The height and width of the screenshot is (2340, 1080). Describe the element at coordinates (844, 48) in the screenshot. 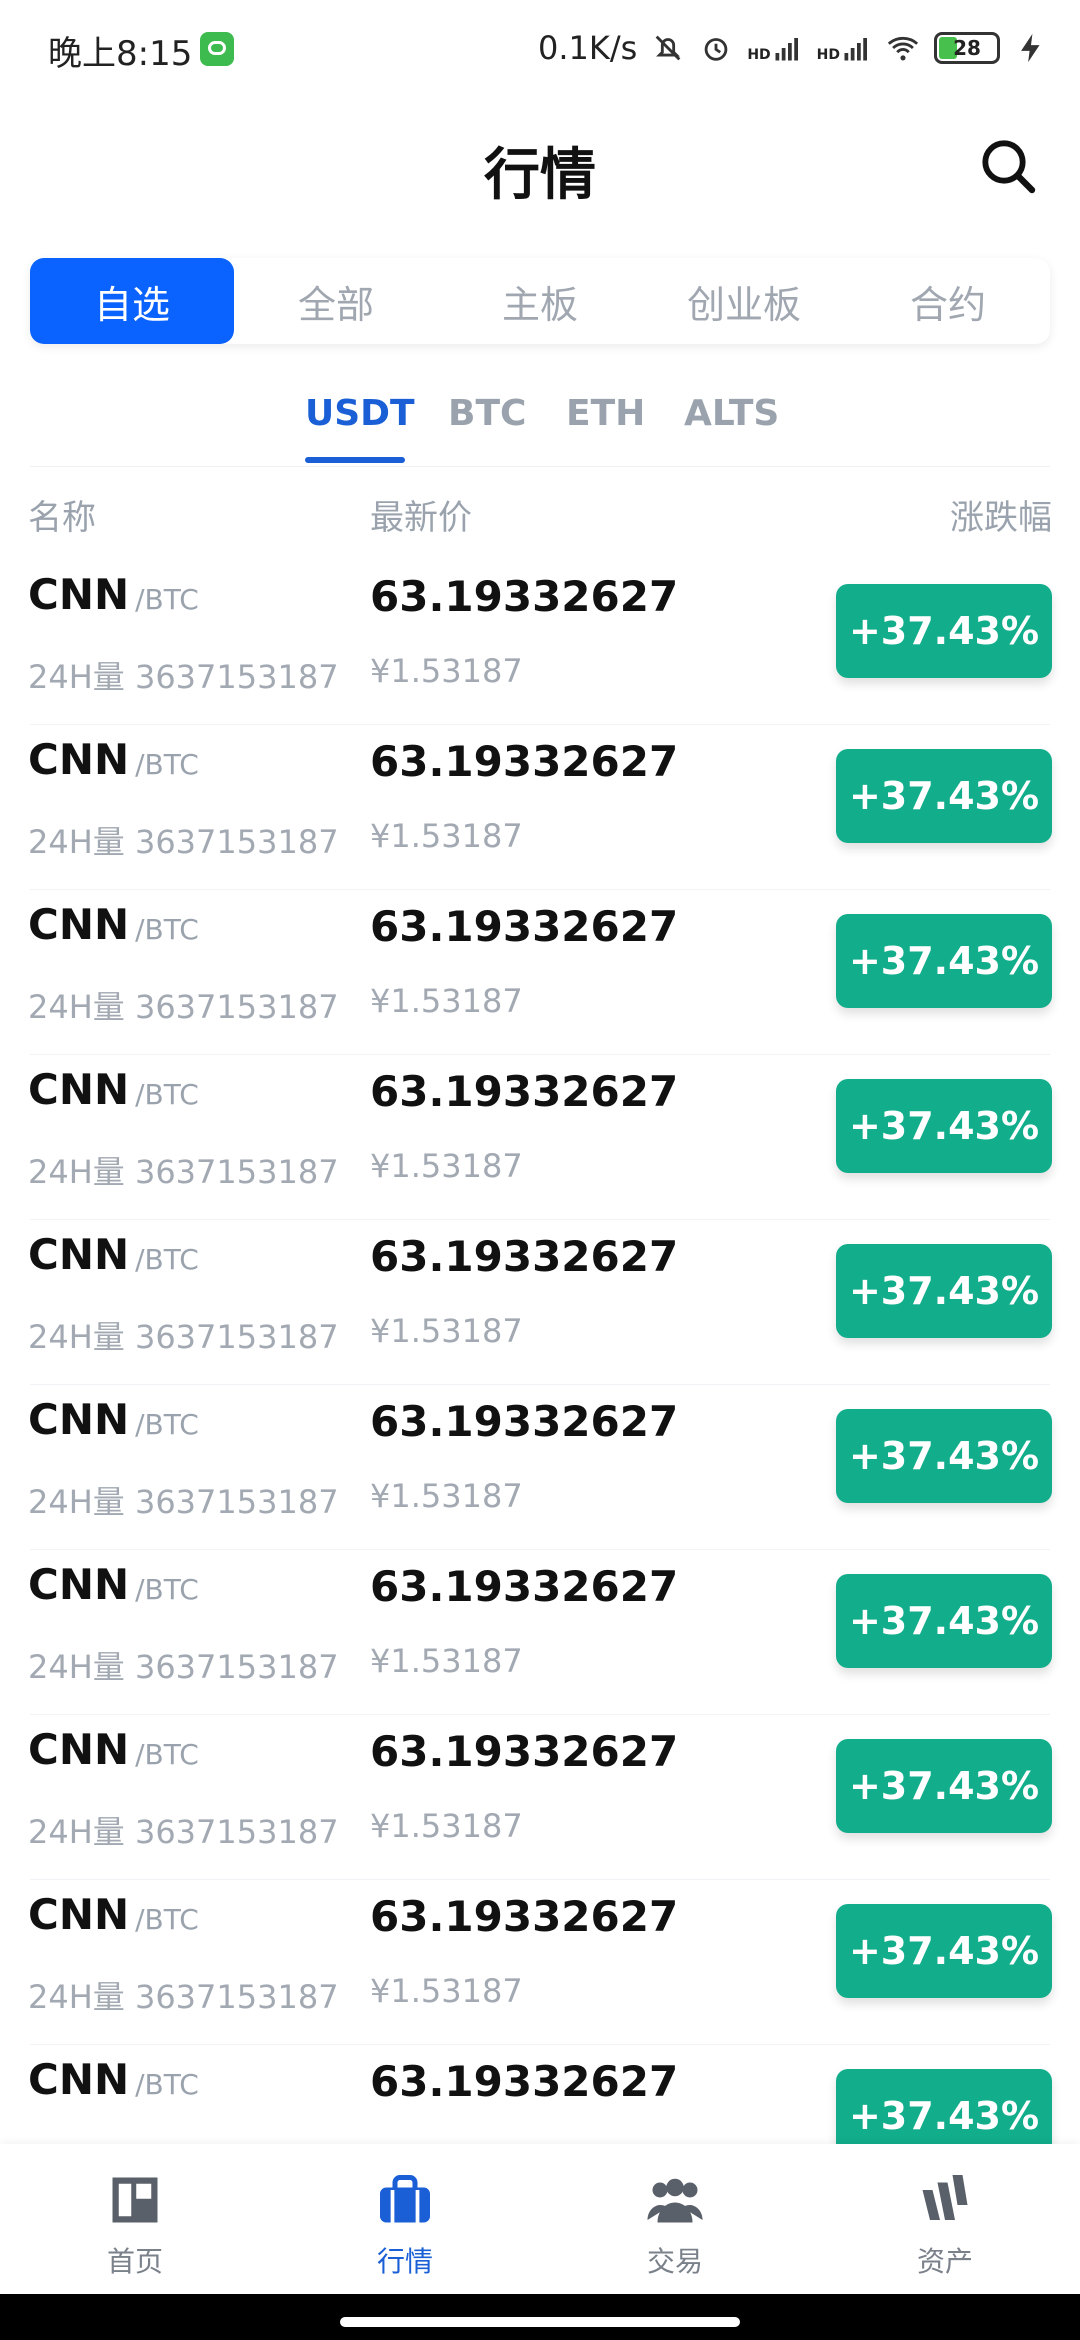

I see `signal-2-icon: HD` at that location.